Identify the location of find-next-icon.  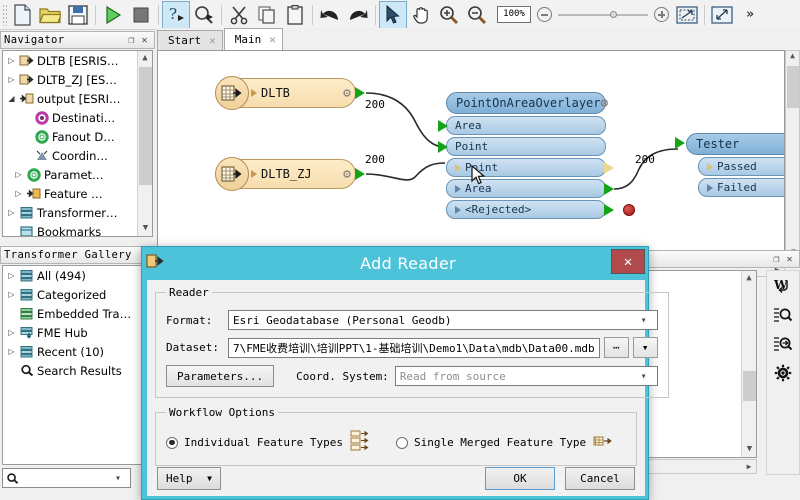
(783, 344).